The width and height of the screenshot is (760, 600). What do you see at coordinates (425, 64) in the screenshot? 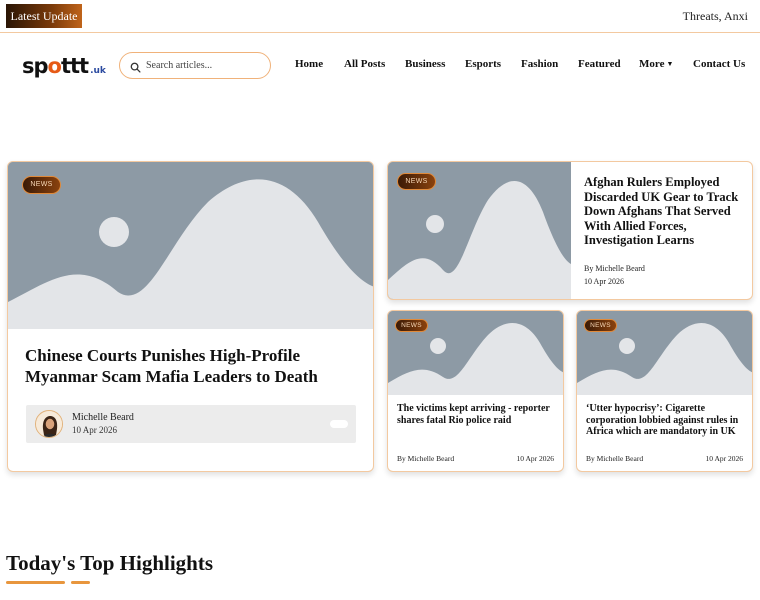
I see `nav-business: Business` at bounding box center [425, 64].